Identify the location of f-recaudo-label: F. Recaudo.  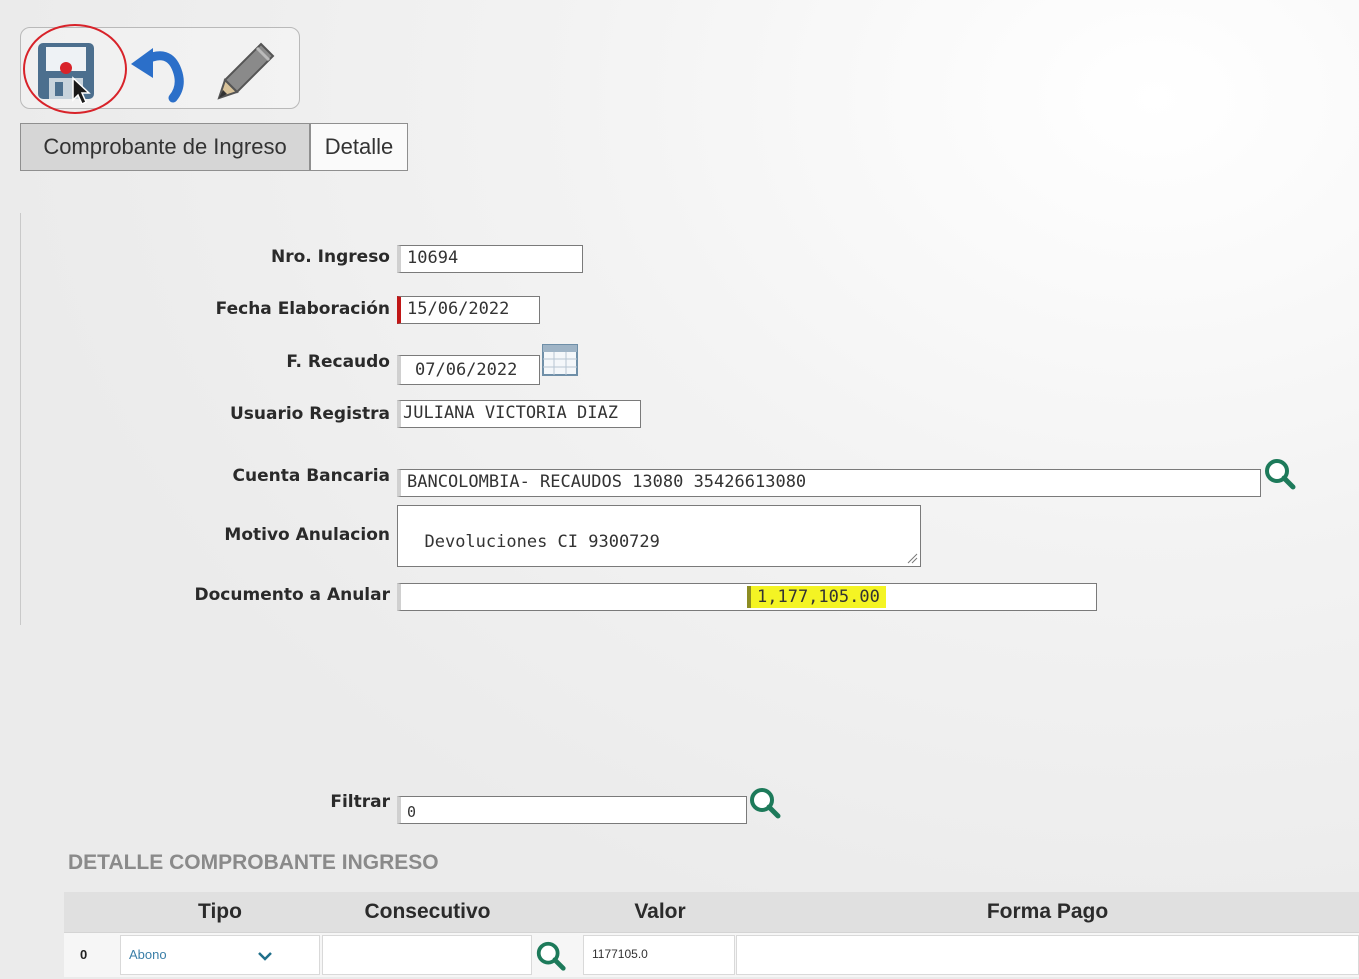
(338, 362).